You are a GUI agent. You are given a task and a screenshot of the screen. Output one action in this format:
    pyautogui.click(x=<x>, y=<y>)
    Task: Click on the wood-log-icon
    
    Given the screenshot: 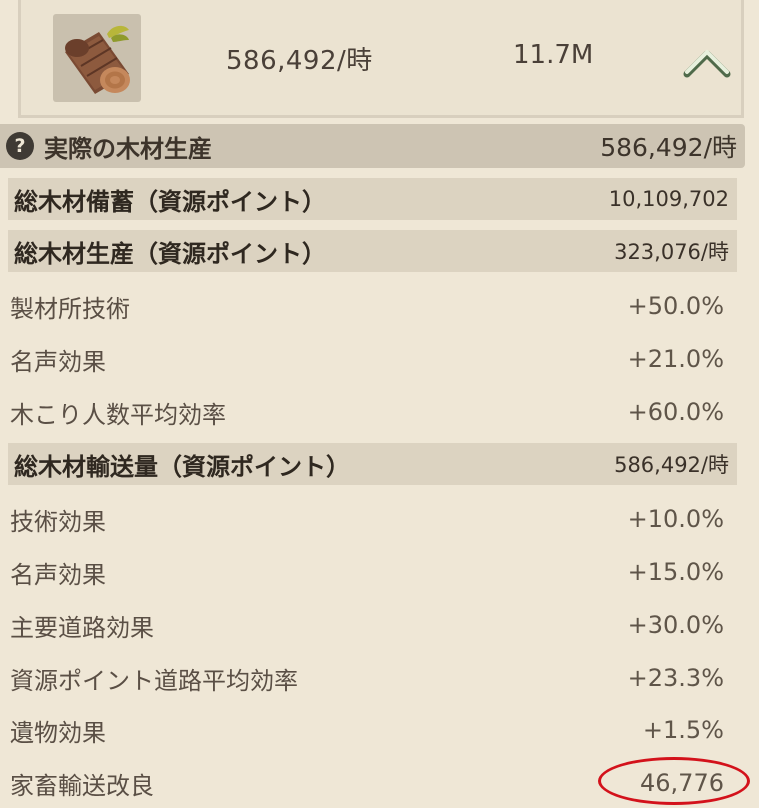 What is the action you would take?
    pyautogui.click(x=97, y=58)
    